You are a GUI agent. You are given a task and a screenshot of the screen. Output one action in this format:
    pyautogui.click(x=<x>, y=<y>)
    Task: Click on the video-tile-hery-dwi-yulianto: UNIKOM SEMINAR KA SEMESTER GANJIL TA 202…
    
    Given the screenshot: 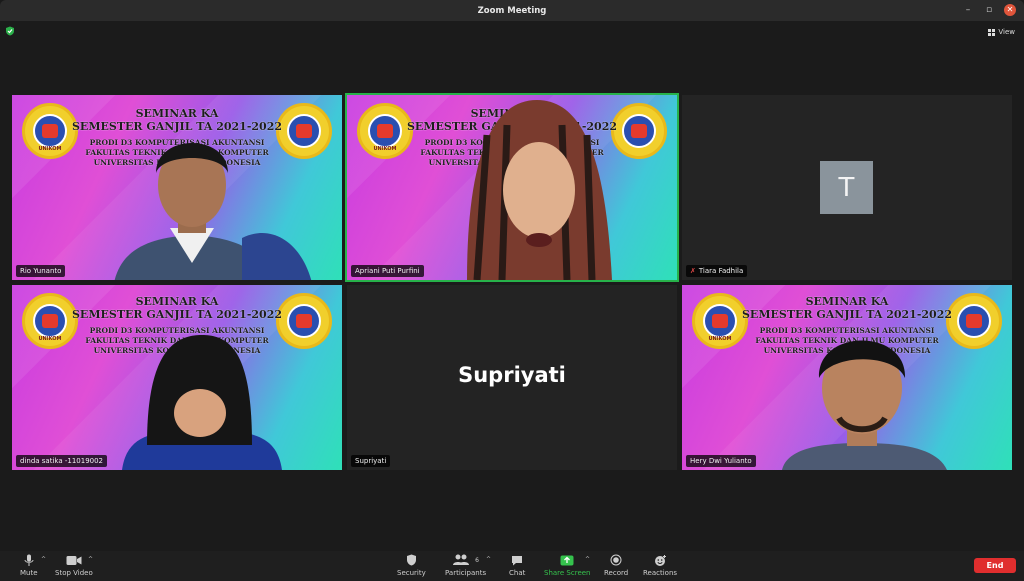 What is the action you would take?
    pyautogui.click(x=847, y=377)
    